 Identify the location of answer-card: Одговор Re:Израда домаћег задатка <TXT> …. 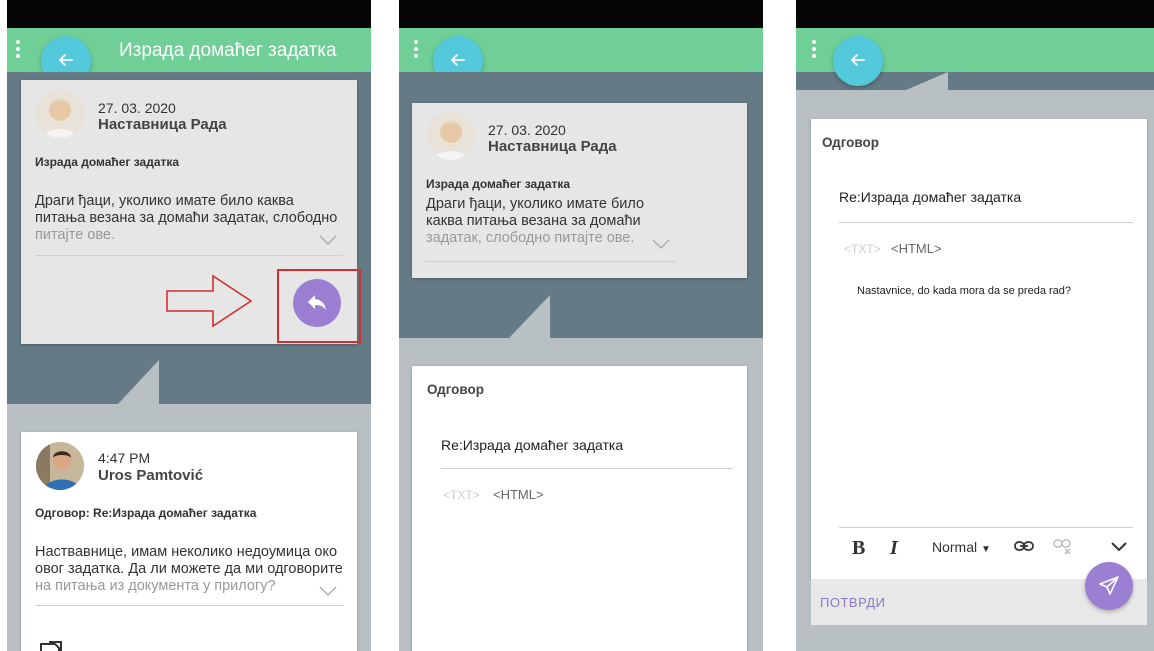
(579, 508).